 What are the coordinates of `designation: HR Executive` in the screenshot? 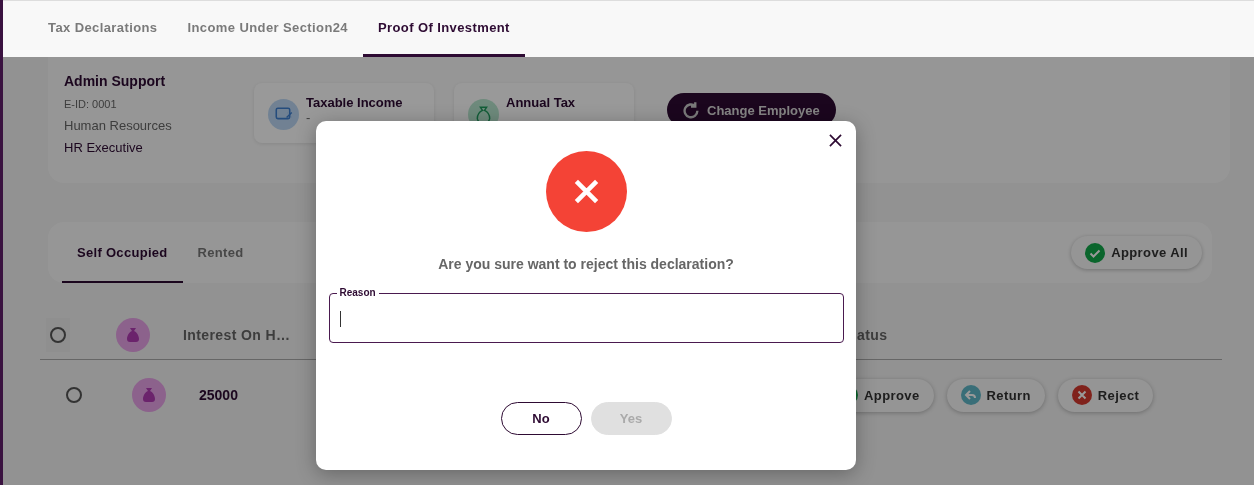 It's located at (104, 148).